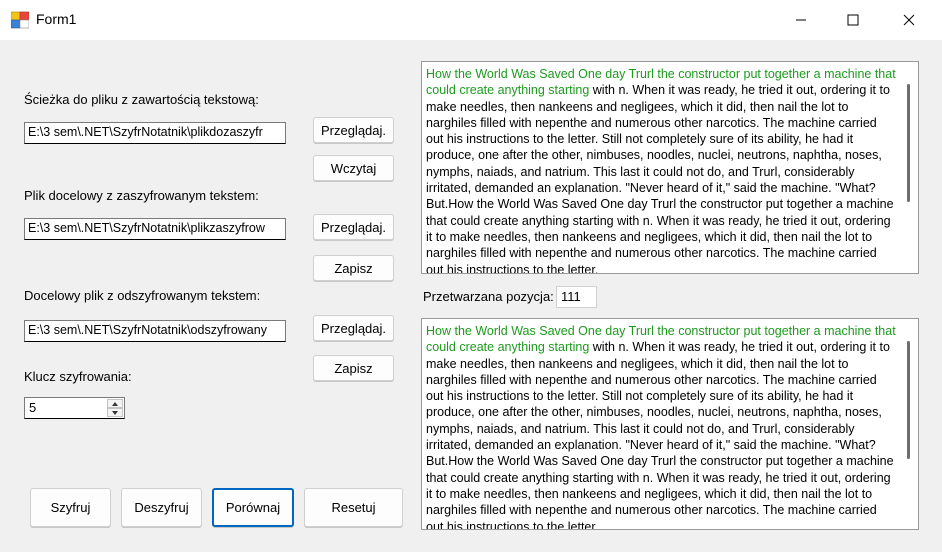 Image resolution: width=942 pixels, height=552 pixels. I want to click on key-label: Klucz szyfrowania:, so click(78, 376).